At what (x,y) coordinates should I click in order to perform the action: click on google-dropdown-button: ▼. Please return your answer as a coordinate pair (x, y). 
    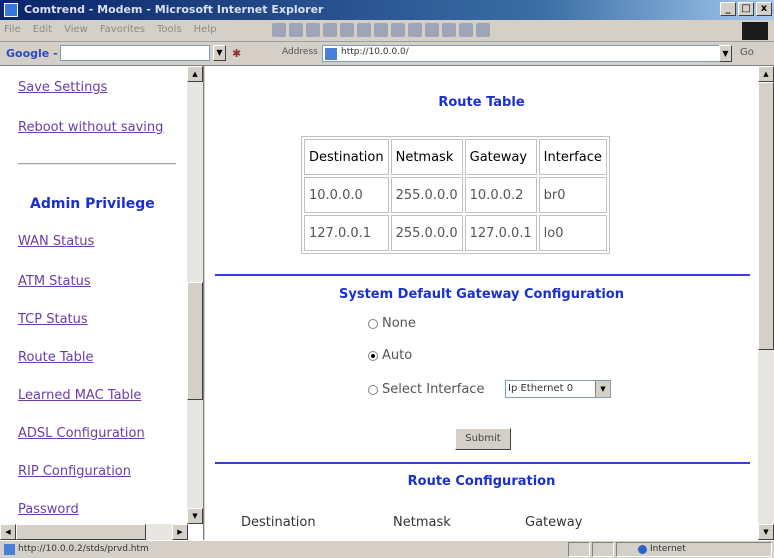
    Looking at the image, I should click on (219, 53).